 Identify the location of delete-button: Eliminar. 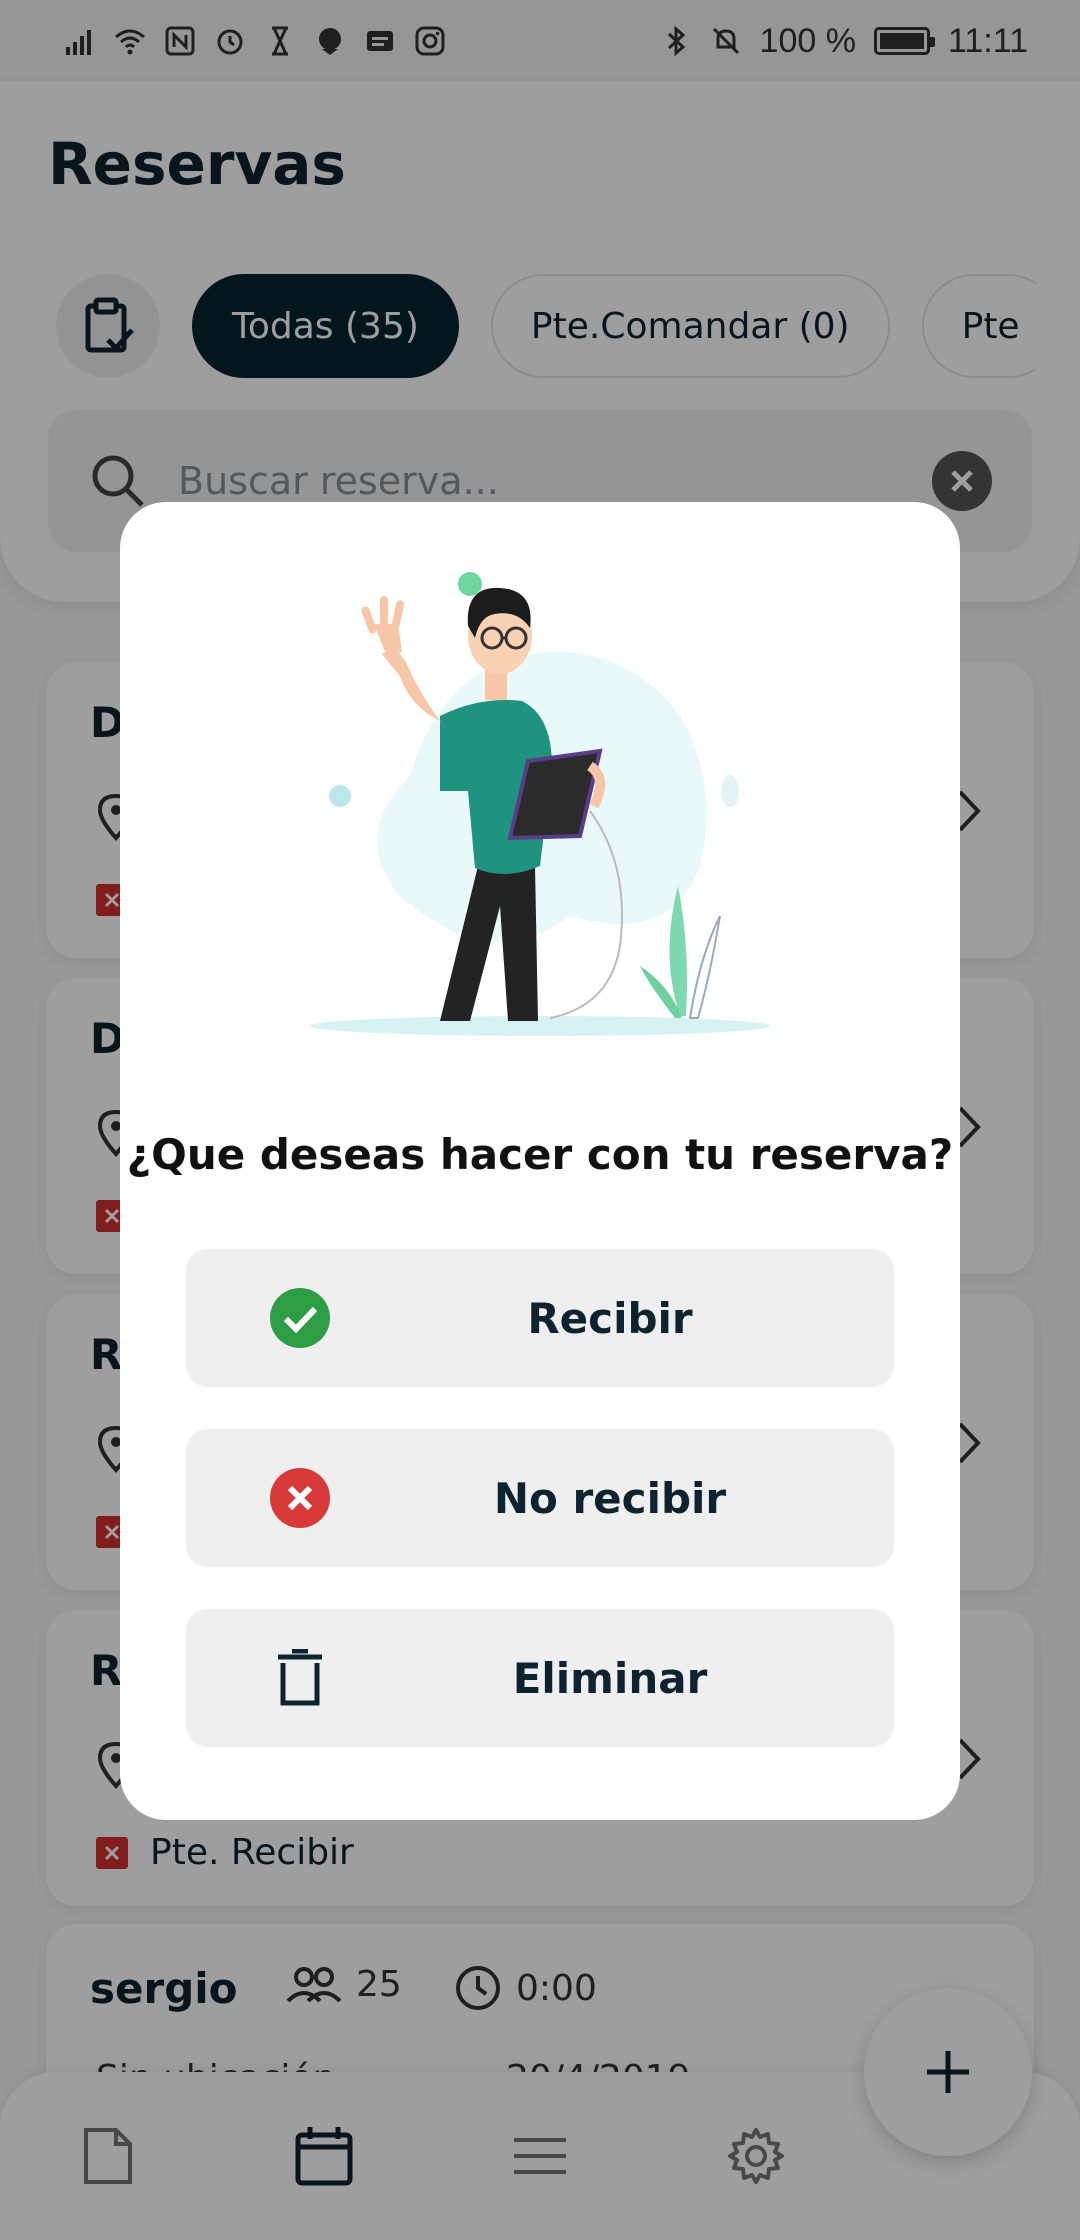
(540, 1678).